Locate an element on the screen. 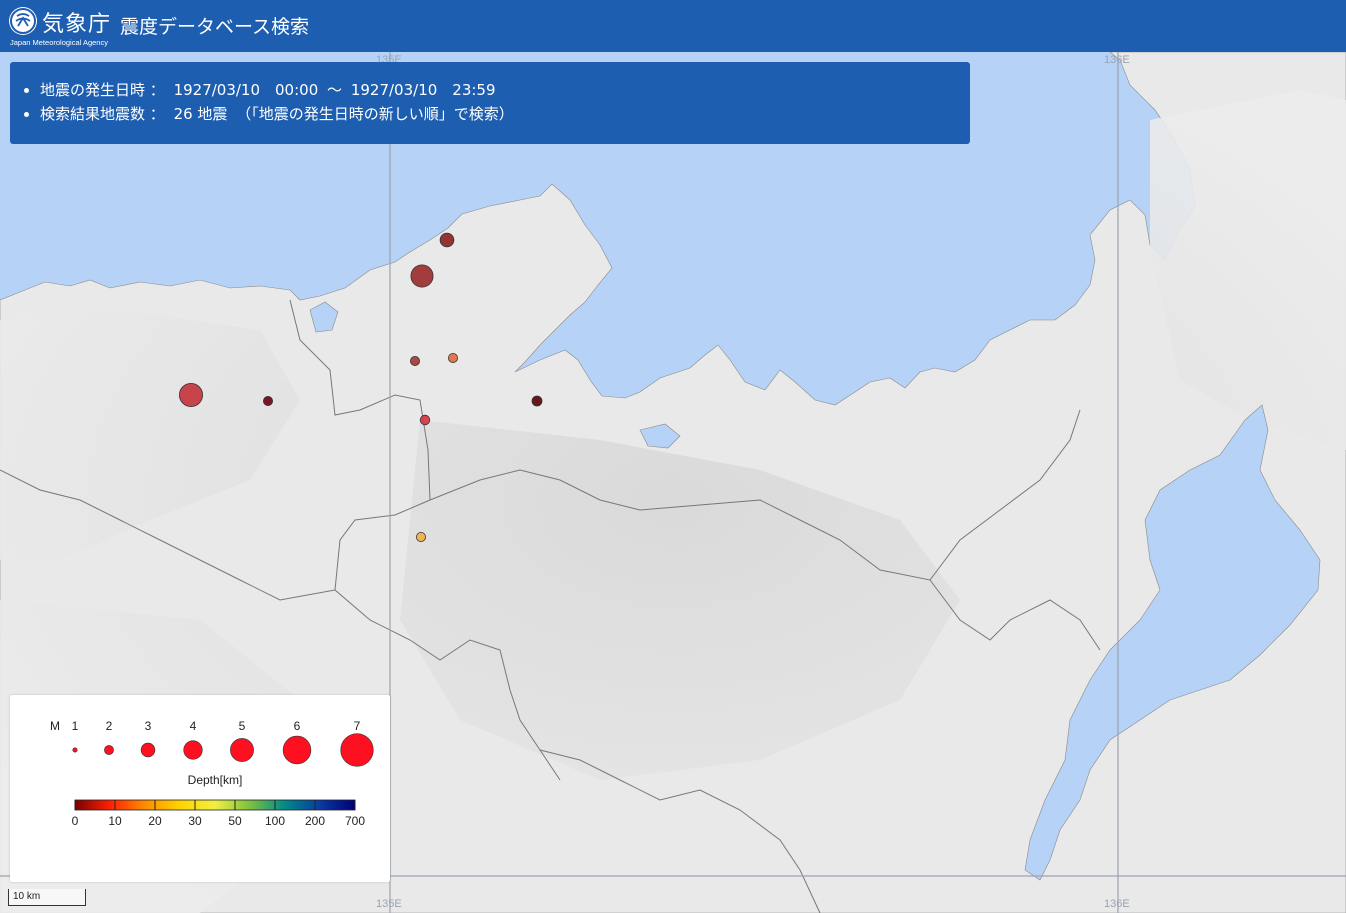 This screenshot has width=1346, height=913. magnitude-tick-label: 5 is located at coordinates (242, 726).